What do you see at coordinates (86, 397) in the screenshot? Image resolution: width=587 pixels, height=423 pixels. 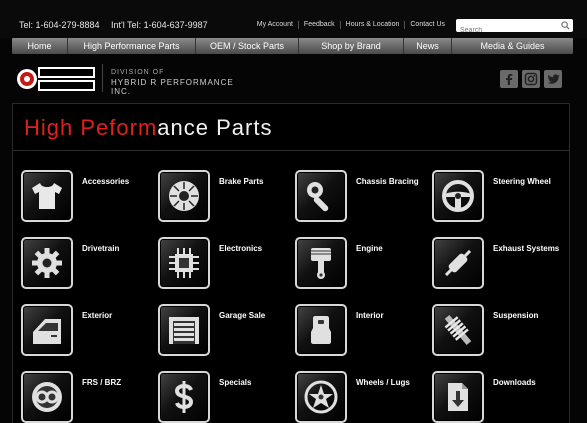 I see `category-frs-brz: FRS / BRZ` at bounding box center [86, 397].